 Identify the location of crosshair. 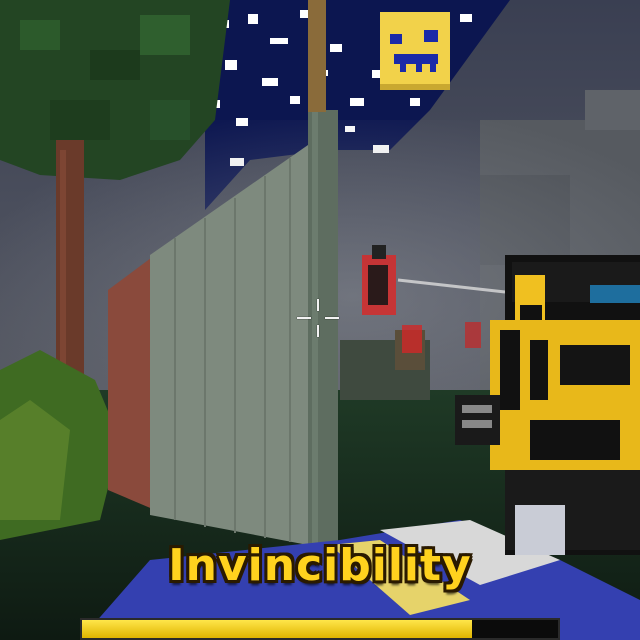
(318, 318).